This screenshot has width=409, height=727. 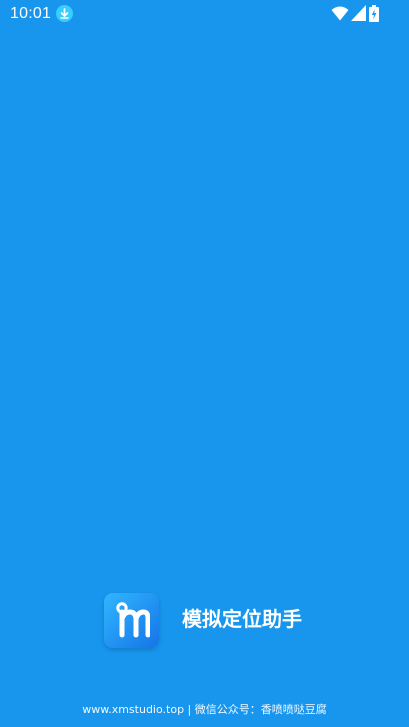 I want to click on status-right-icons, so click(x=355, y=13).